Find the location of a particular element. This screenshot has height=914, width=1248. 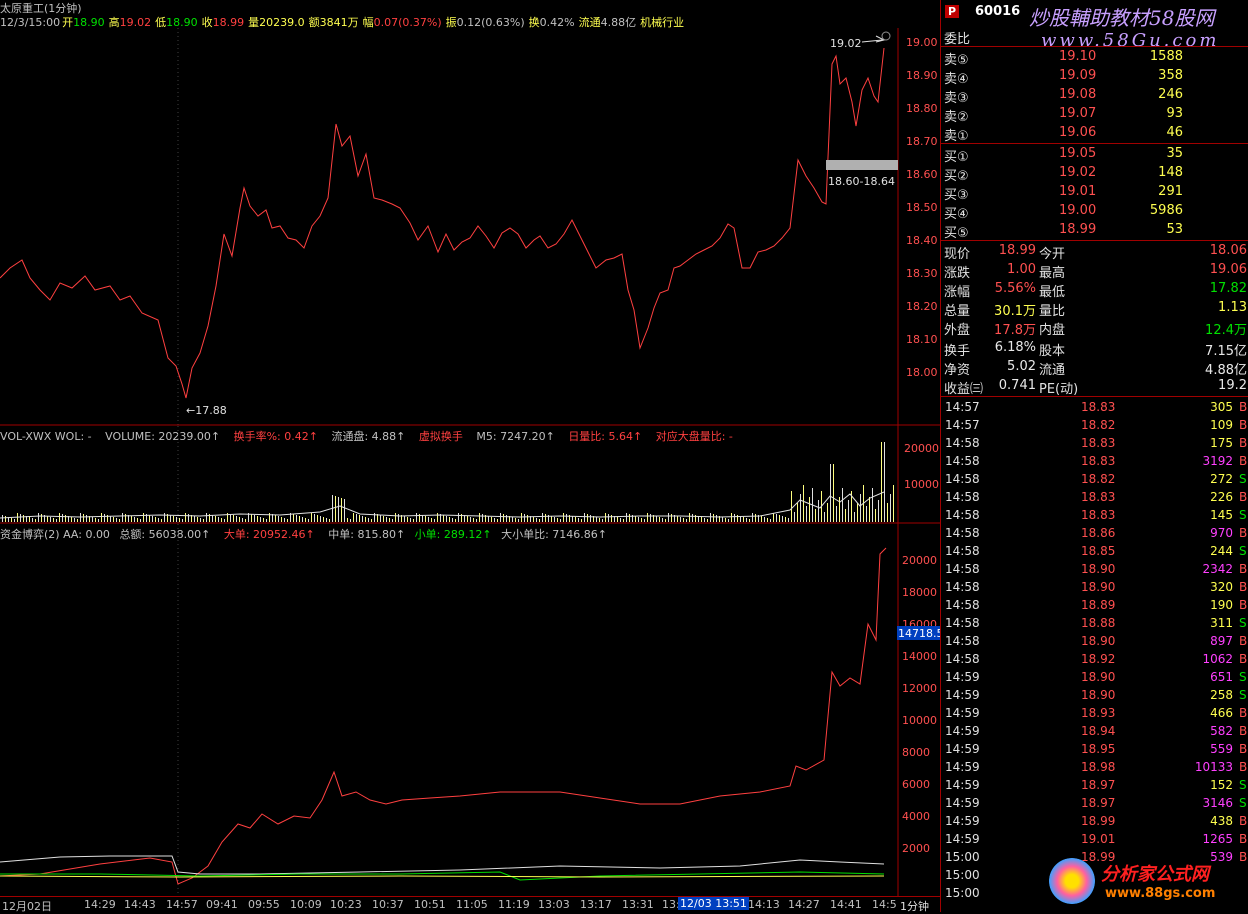

trade-volume: 897 is located at coordinates (1221, 641).